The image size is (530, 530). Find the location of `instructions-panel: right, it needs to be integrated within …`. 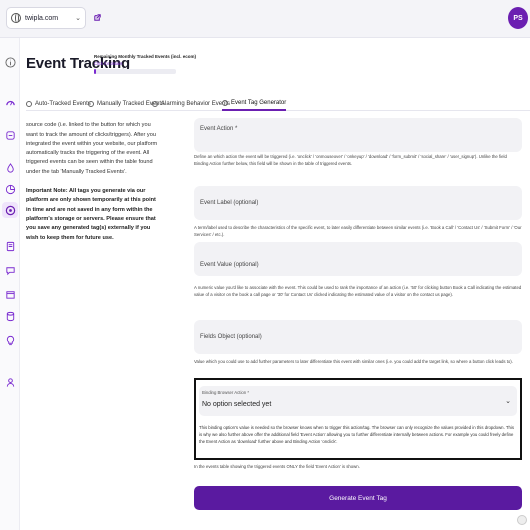

instructions-panel: right, it needs to be integrated within … is located at coordinates (93, 218).